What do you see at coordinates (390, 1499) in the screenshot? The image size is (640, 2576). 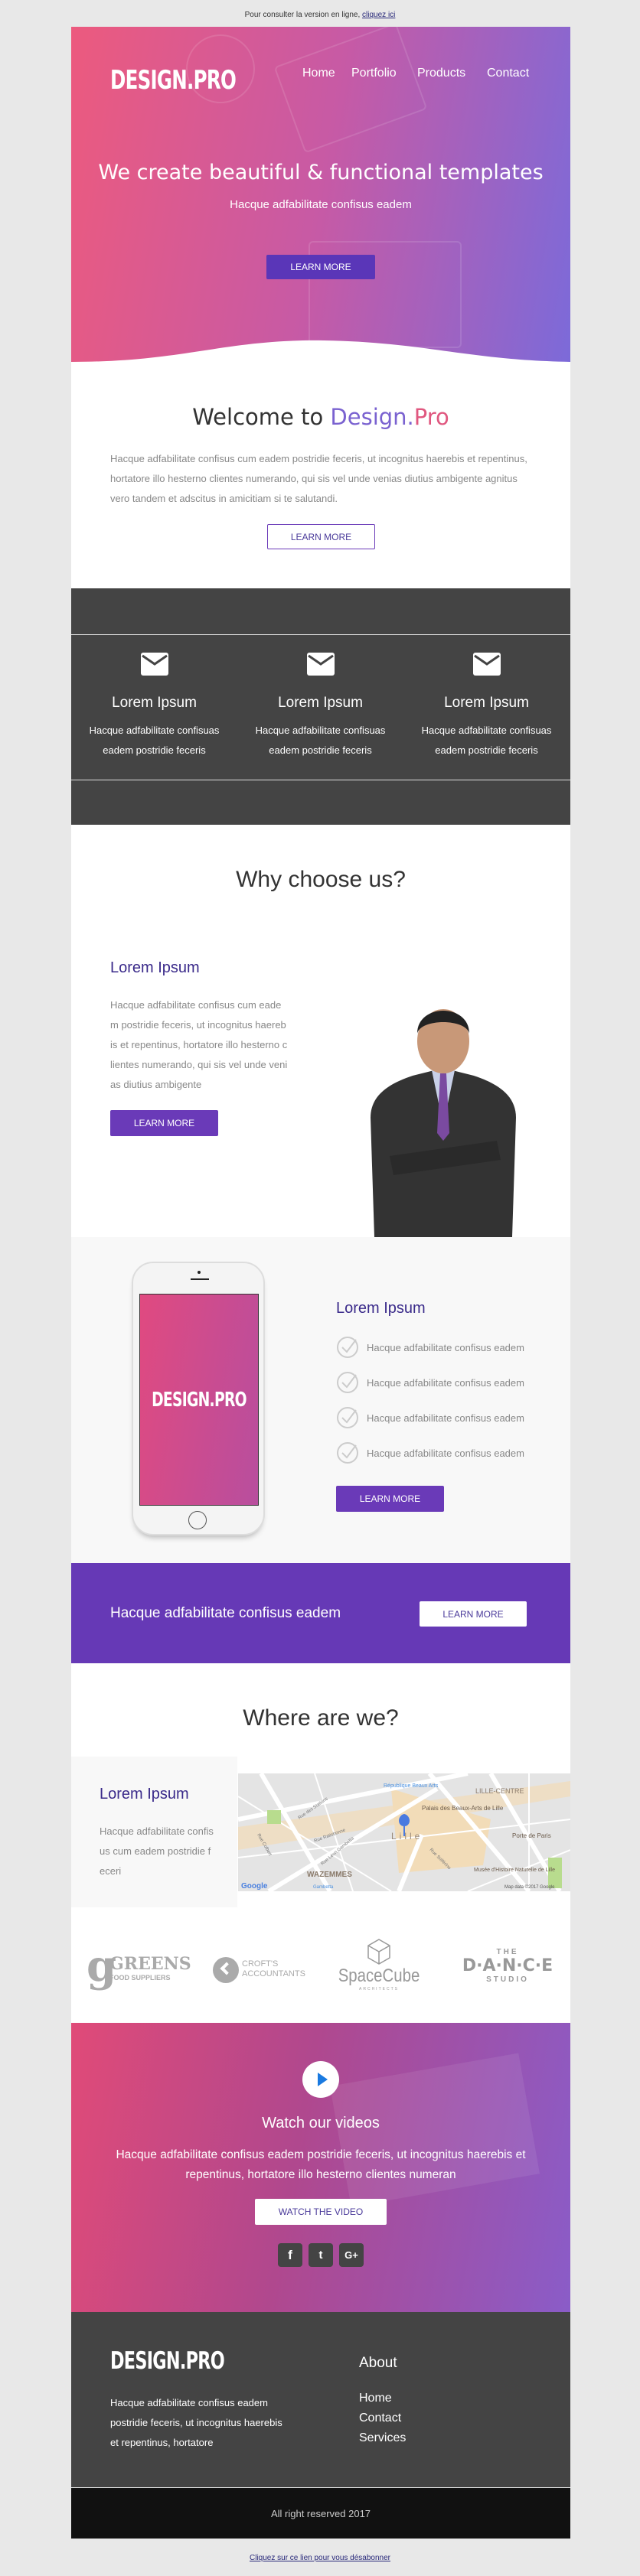 I see `app-learn-more-button: LEARN MORE` at bounding box center [390, 1499].